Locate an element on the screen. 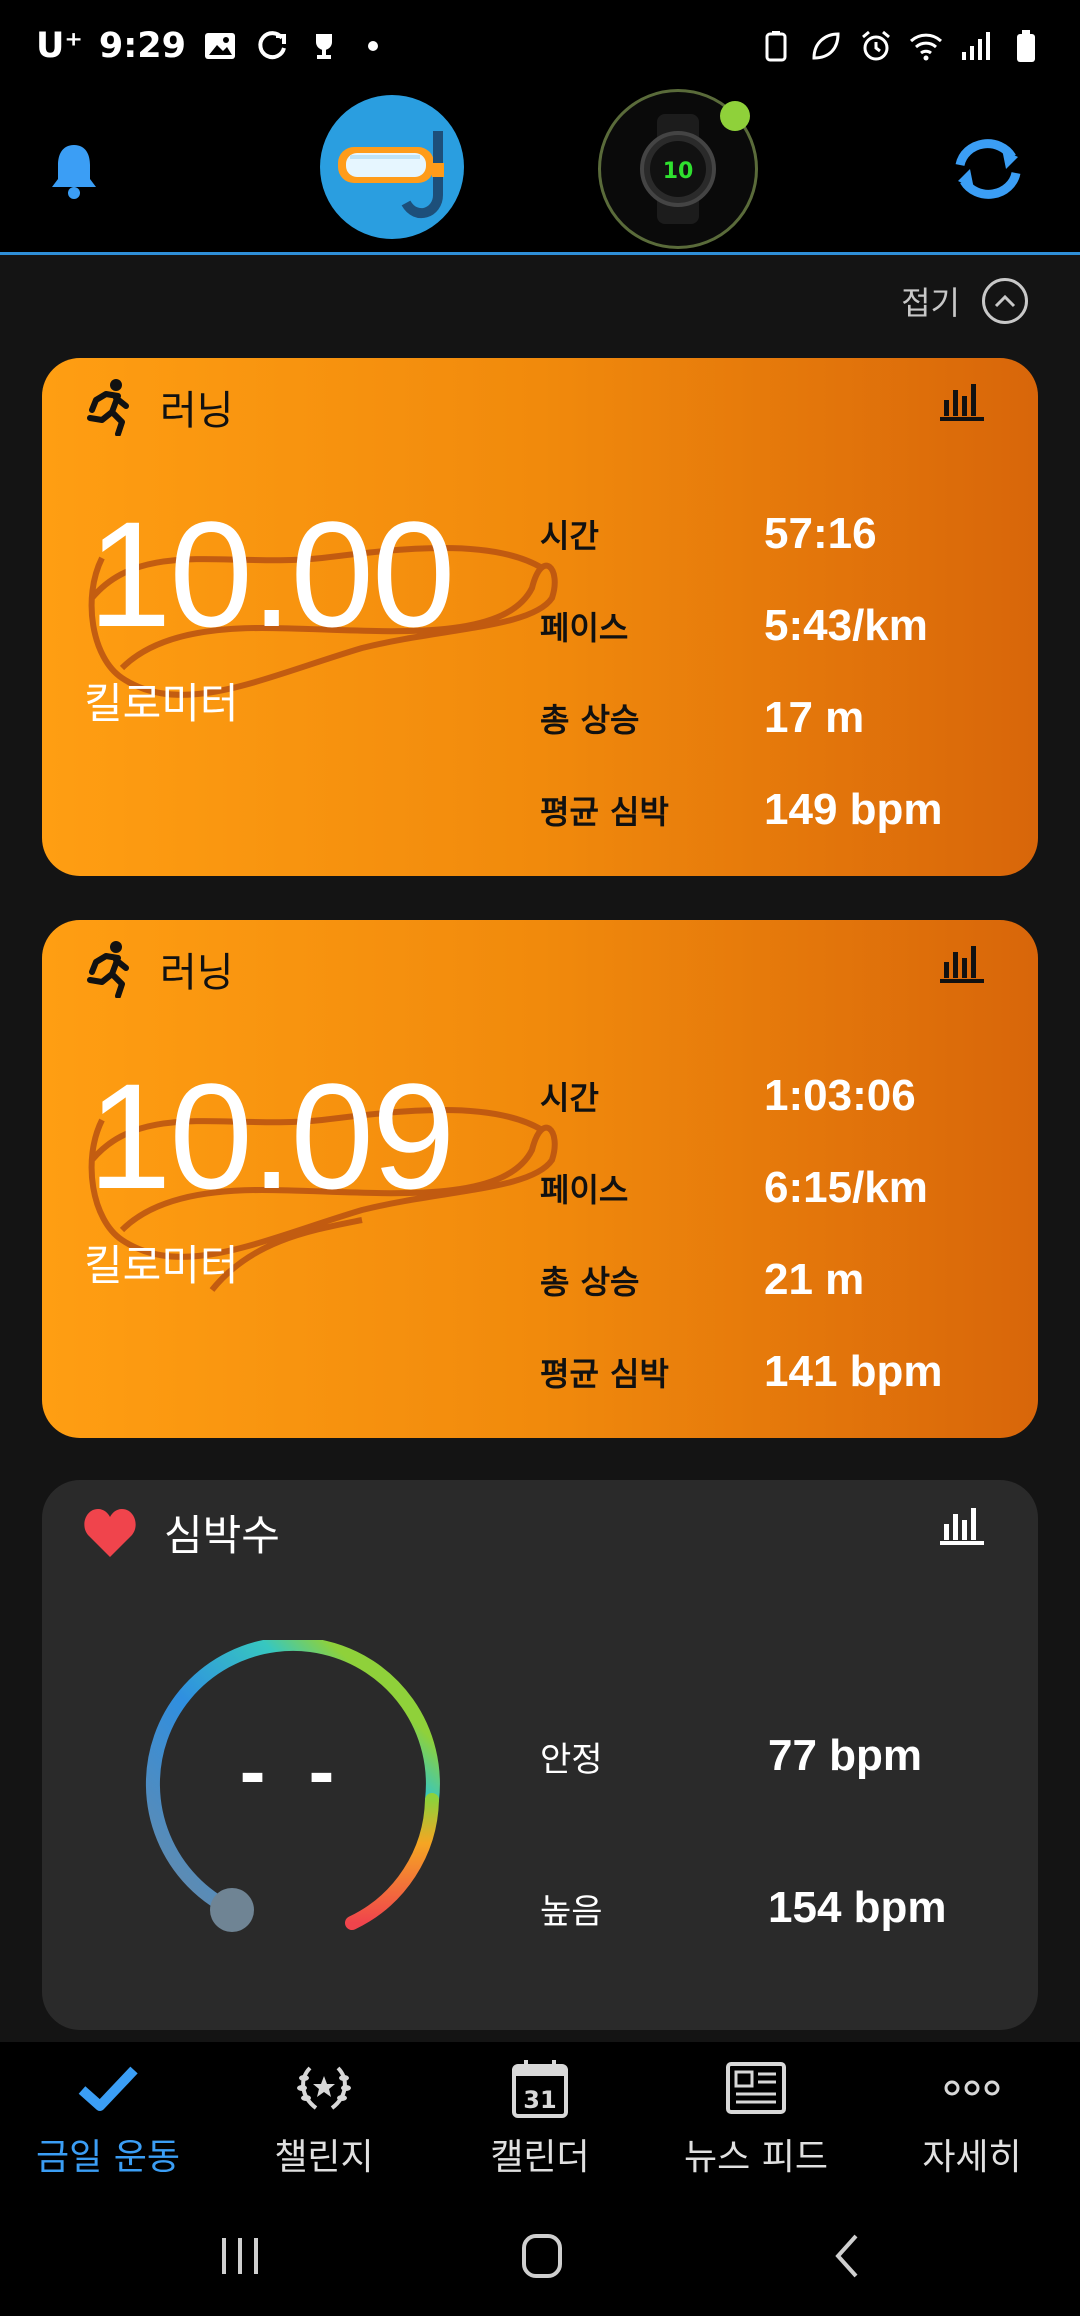 Image resolution: width=1080 pixels, height=2316 pixels. stat-value: 57:16 is located at coordinates (820, 533).